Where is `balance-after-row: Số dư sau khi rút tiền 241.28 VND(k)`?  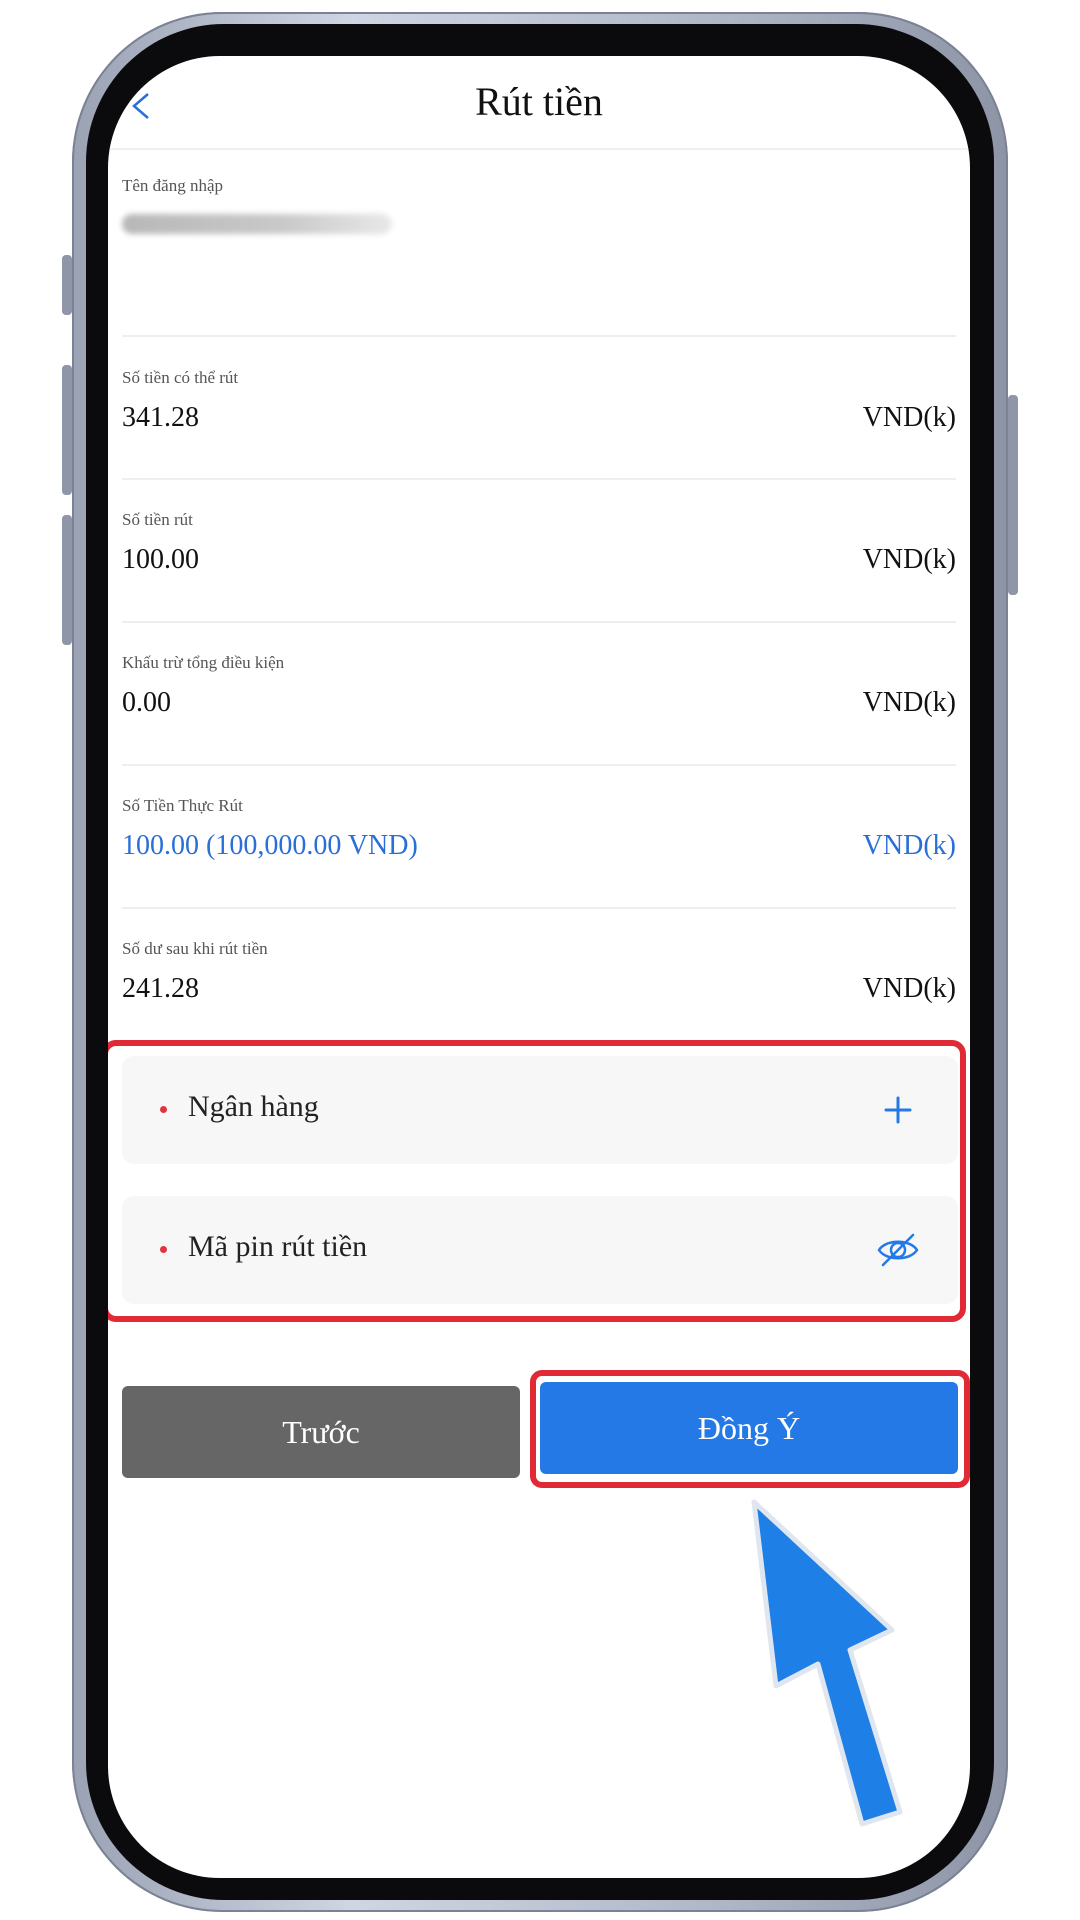
balance-after-row: Số dư sau khi rút tiền 241.28 VND(k) is located at coordinates (539, 976).